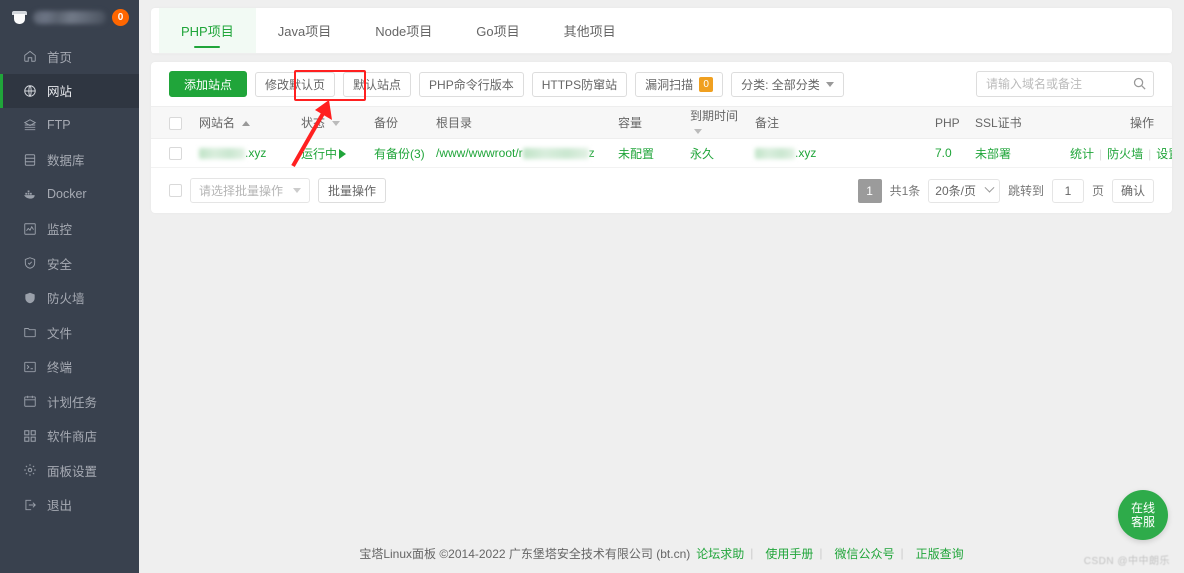 This screenshot has width=1184, height=573. I want to click on sidebar-item-firewall: 防火墙, so click(69, 298).